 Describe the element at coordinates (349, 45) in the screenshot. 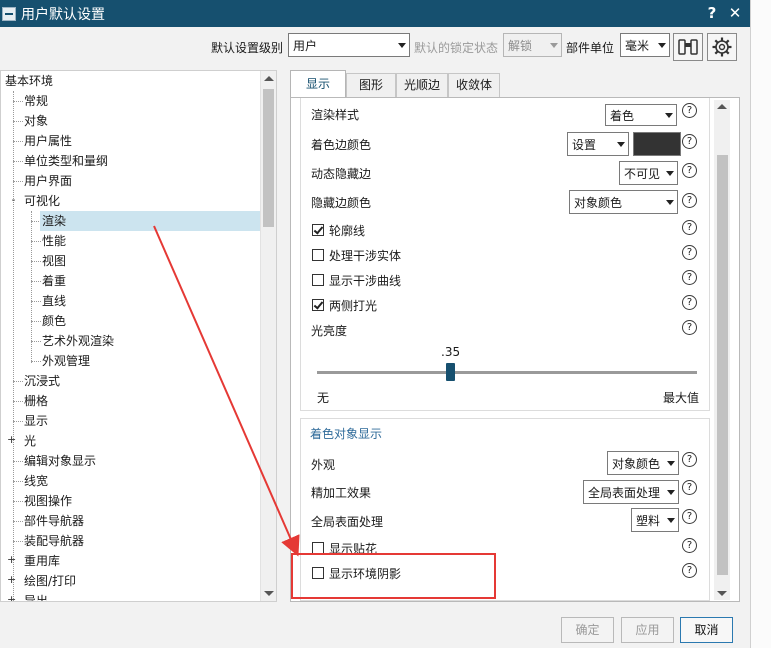

I see `level-dropdown: 用户` at that location.